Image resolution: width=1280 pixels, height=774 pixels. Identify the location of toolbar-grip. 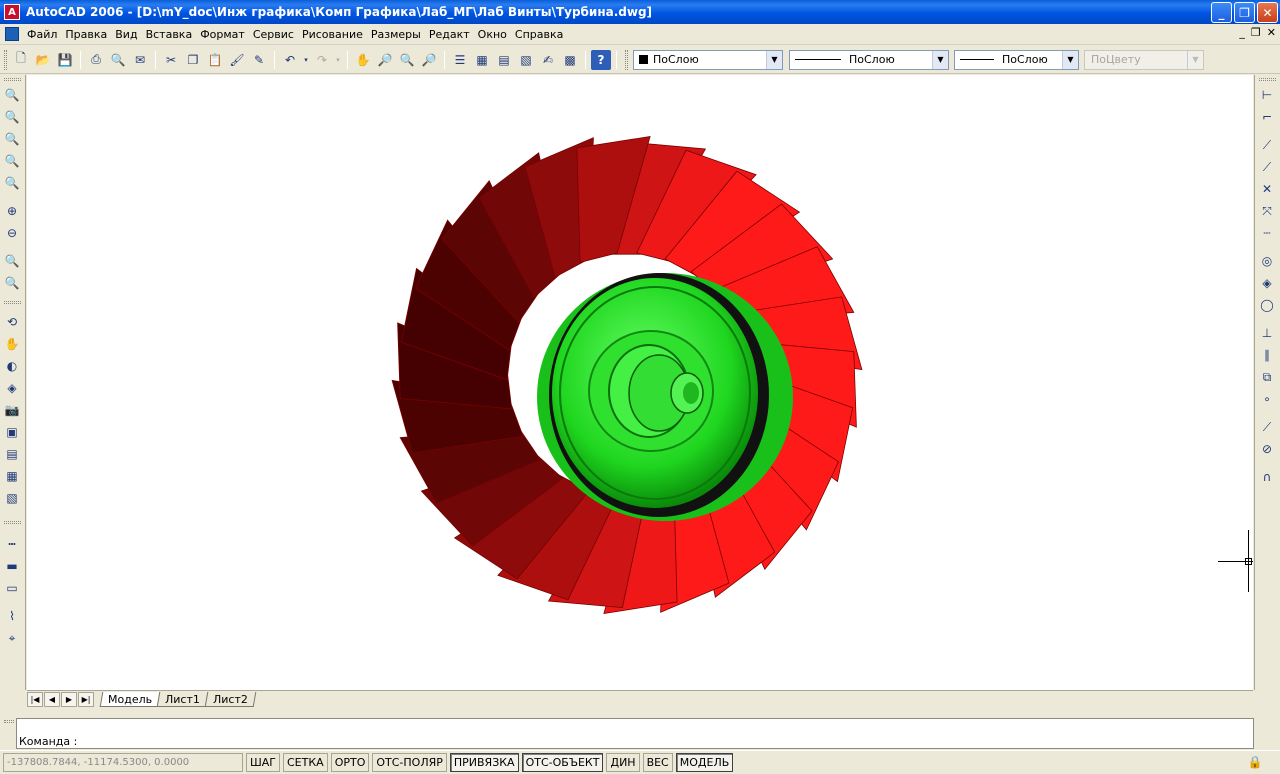
(5, 59).